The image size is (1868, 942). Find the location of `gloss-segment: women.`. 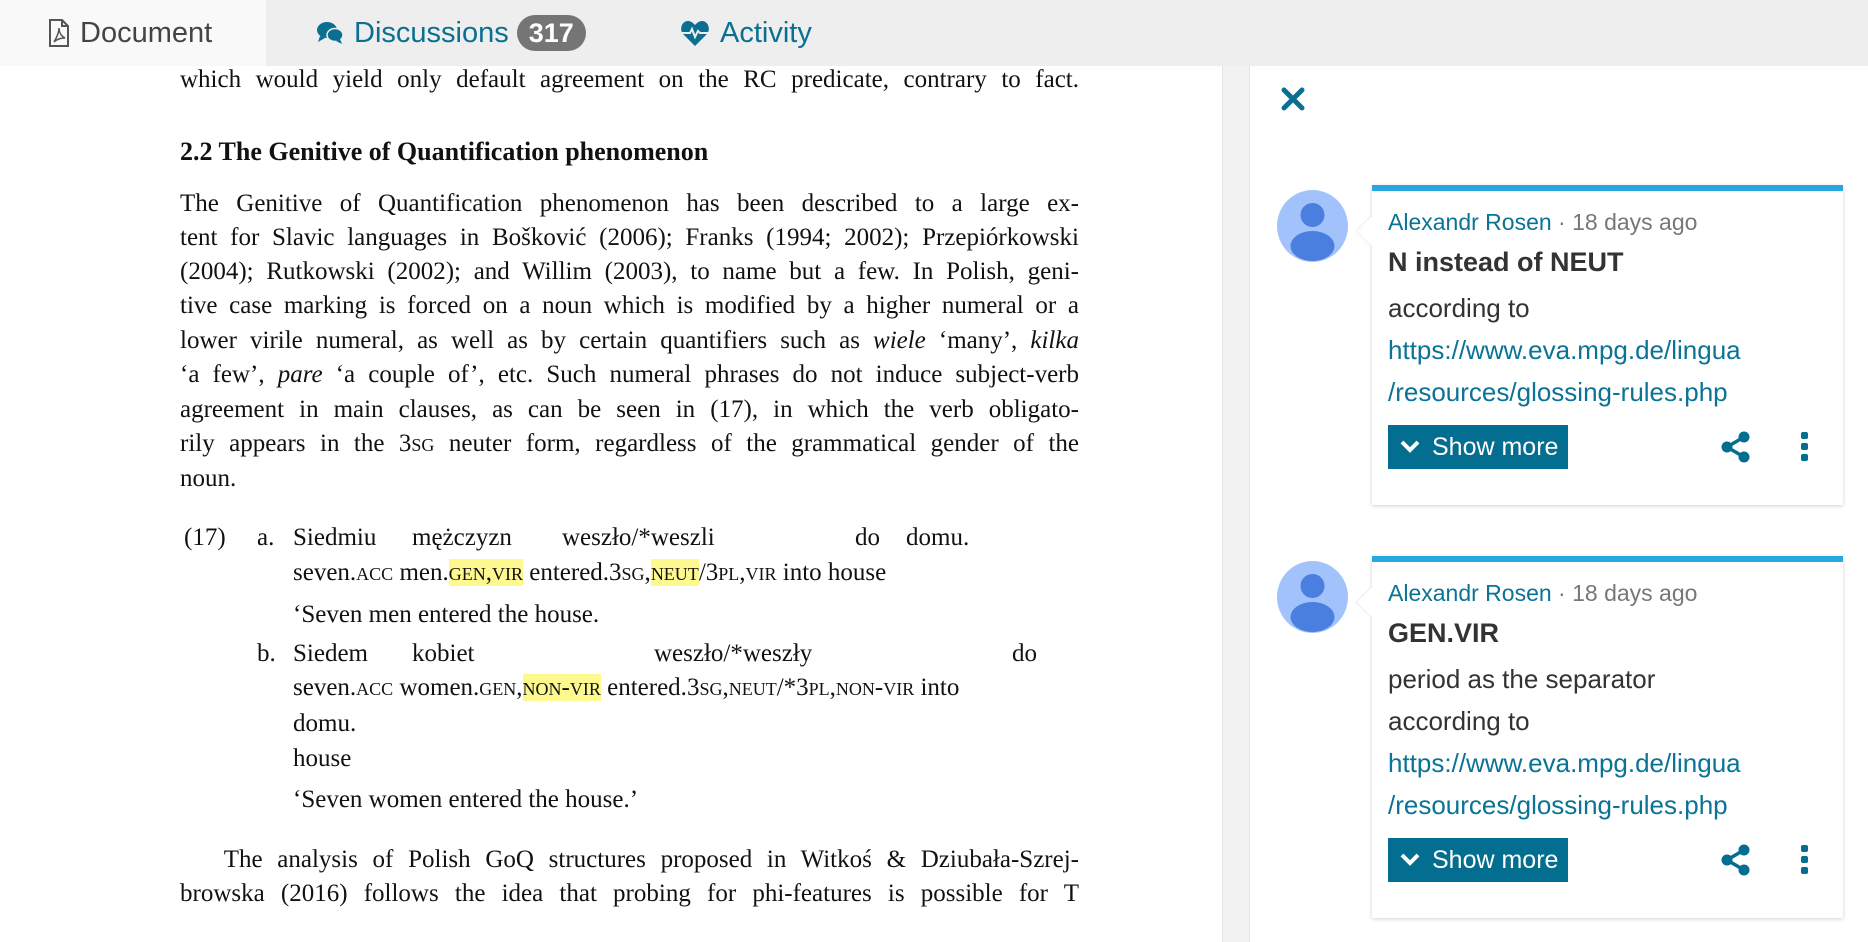

gloss-segment: women. is located at coordinates (436, 687).